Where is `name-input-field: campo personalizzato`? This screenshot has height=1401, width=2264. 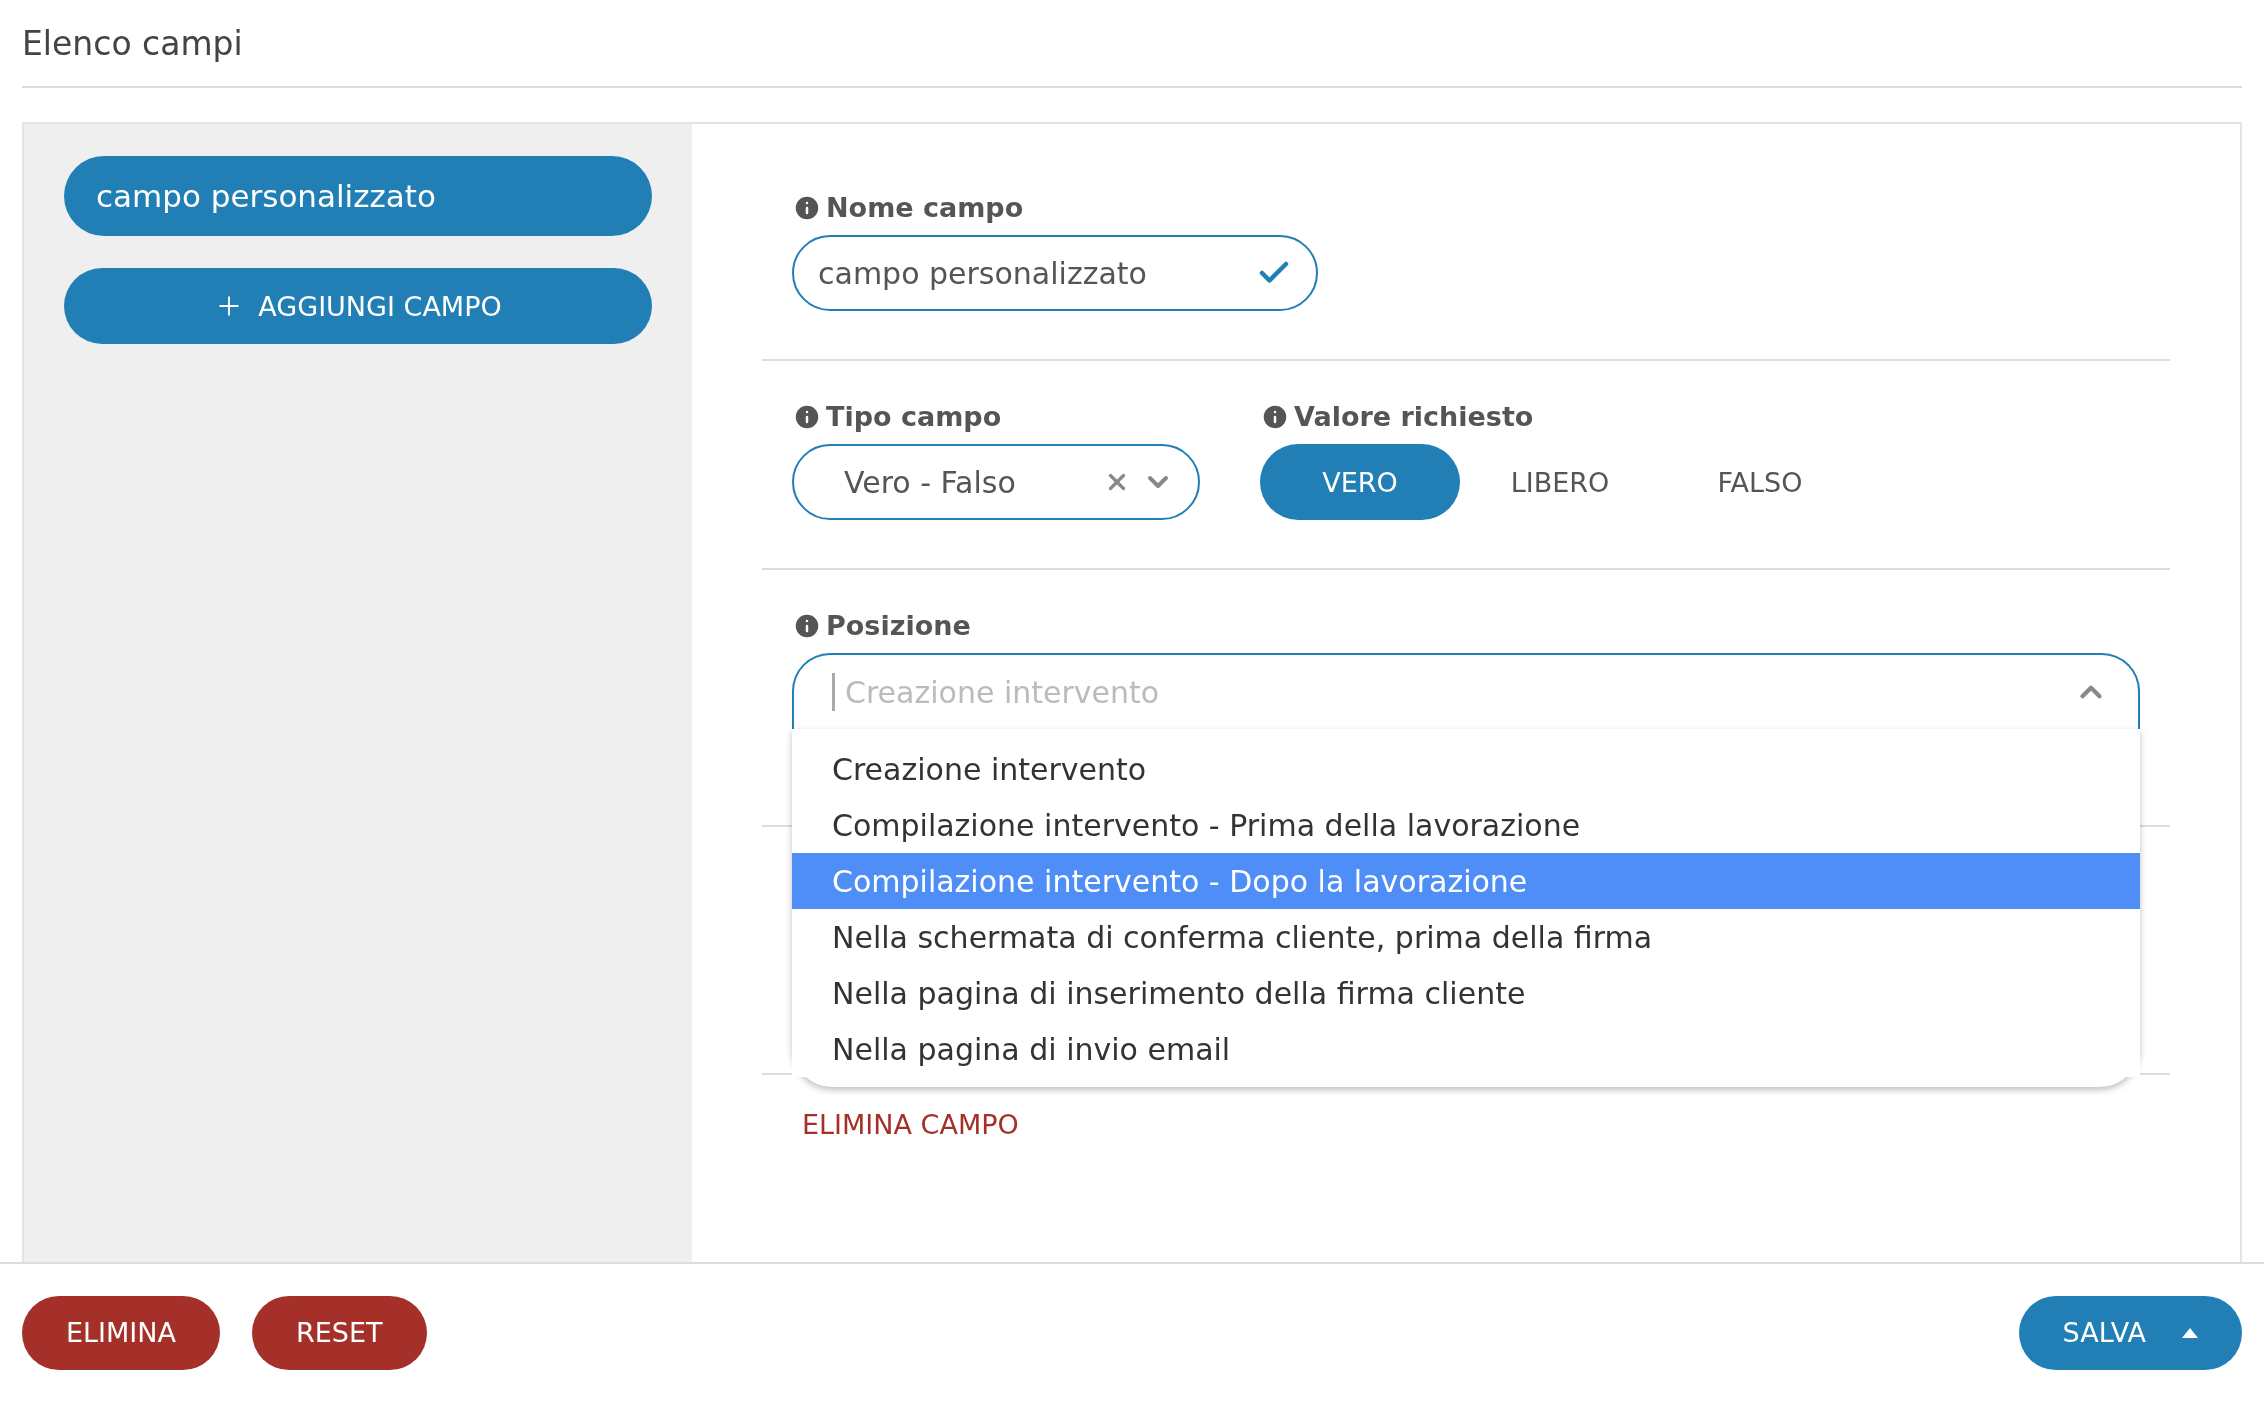 name-input-field: campo personalizzato is located at coordinates (1055, 273).